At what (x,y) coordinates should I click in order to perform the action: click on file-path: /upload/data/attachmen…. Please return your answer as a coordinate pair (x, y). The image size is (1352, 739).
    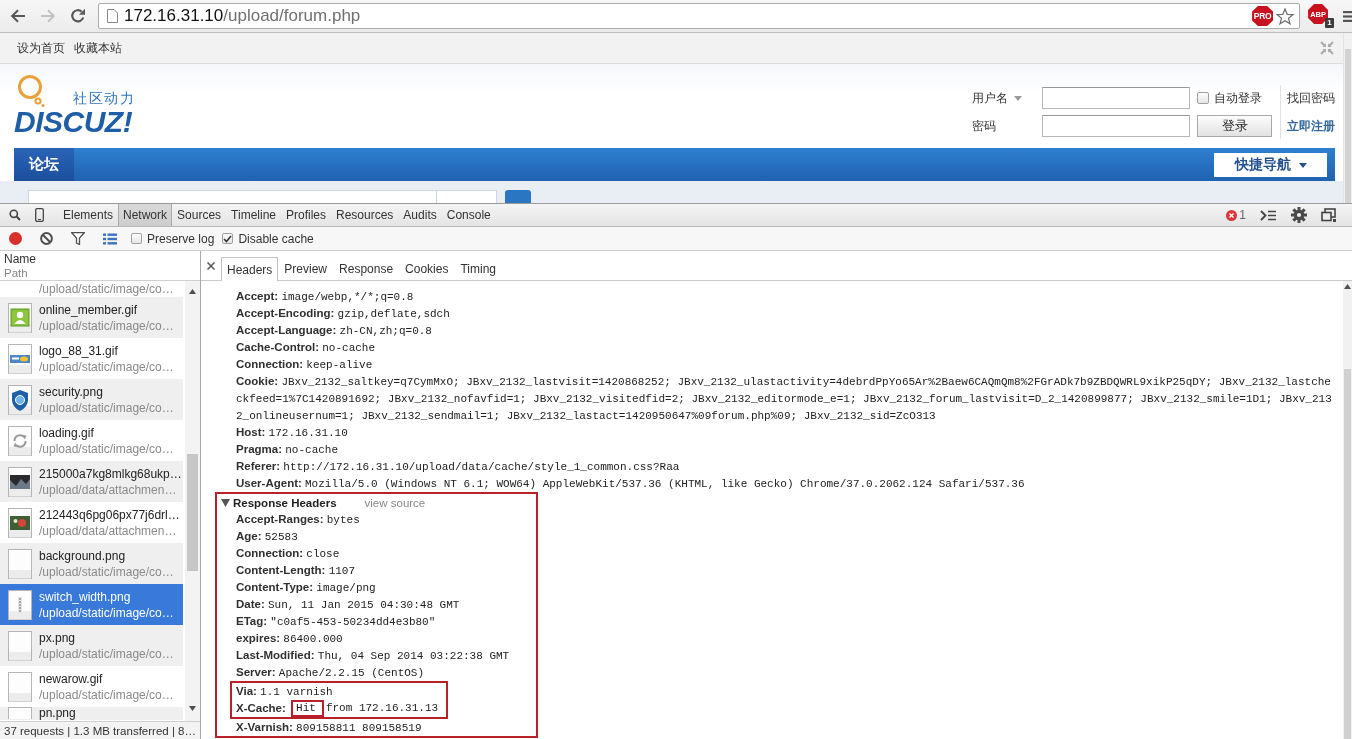
    Looking at the image, I should click on (108, 531).